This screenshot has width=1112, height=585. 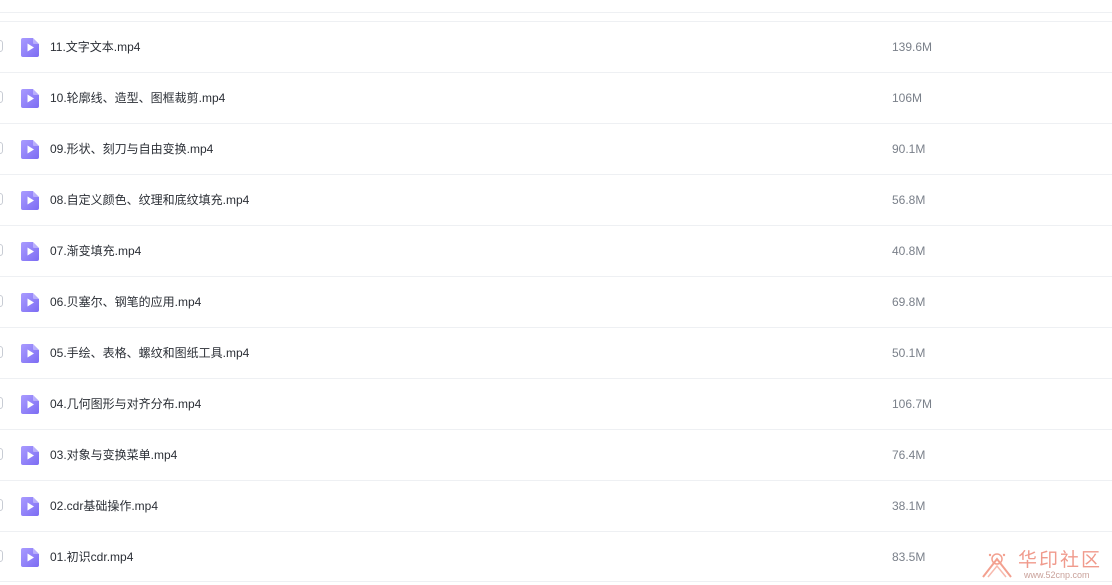 I want to click on file-row: 04.几何图形与对齐分布.mp4 106.7M, so click(x=556, y=403).